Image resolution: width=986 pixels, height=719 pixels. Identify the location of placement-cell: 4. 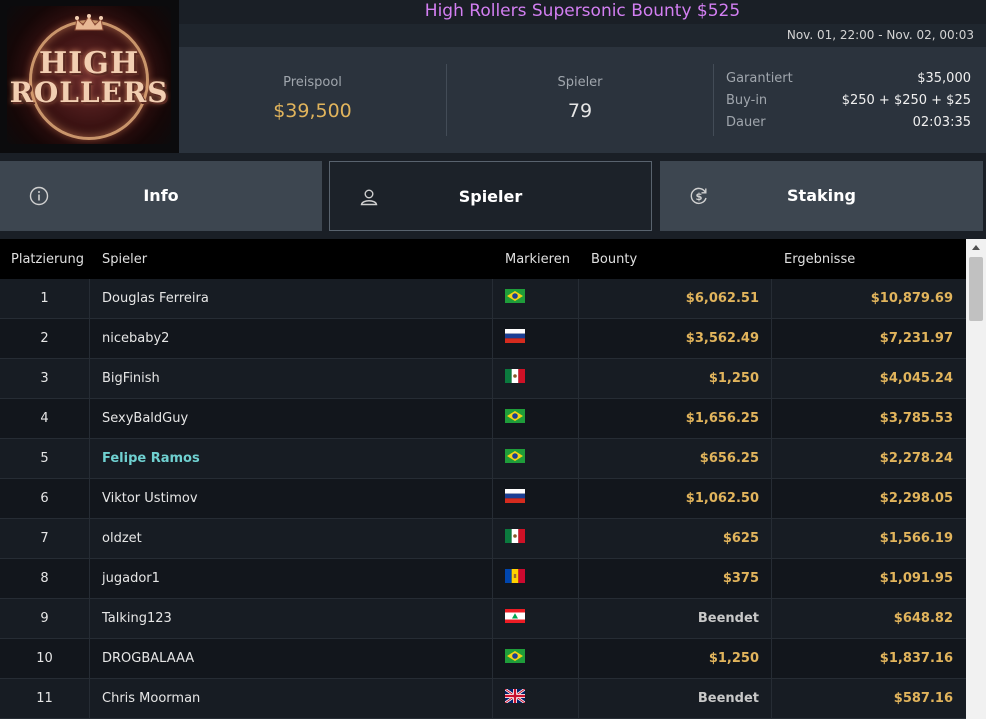
(44, 418).